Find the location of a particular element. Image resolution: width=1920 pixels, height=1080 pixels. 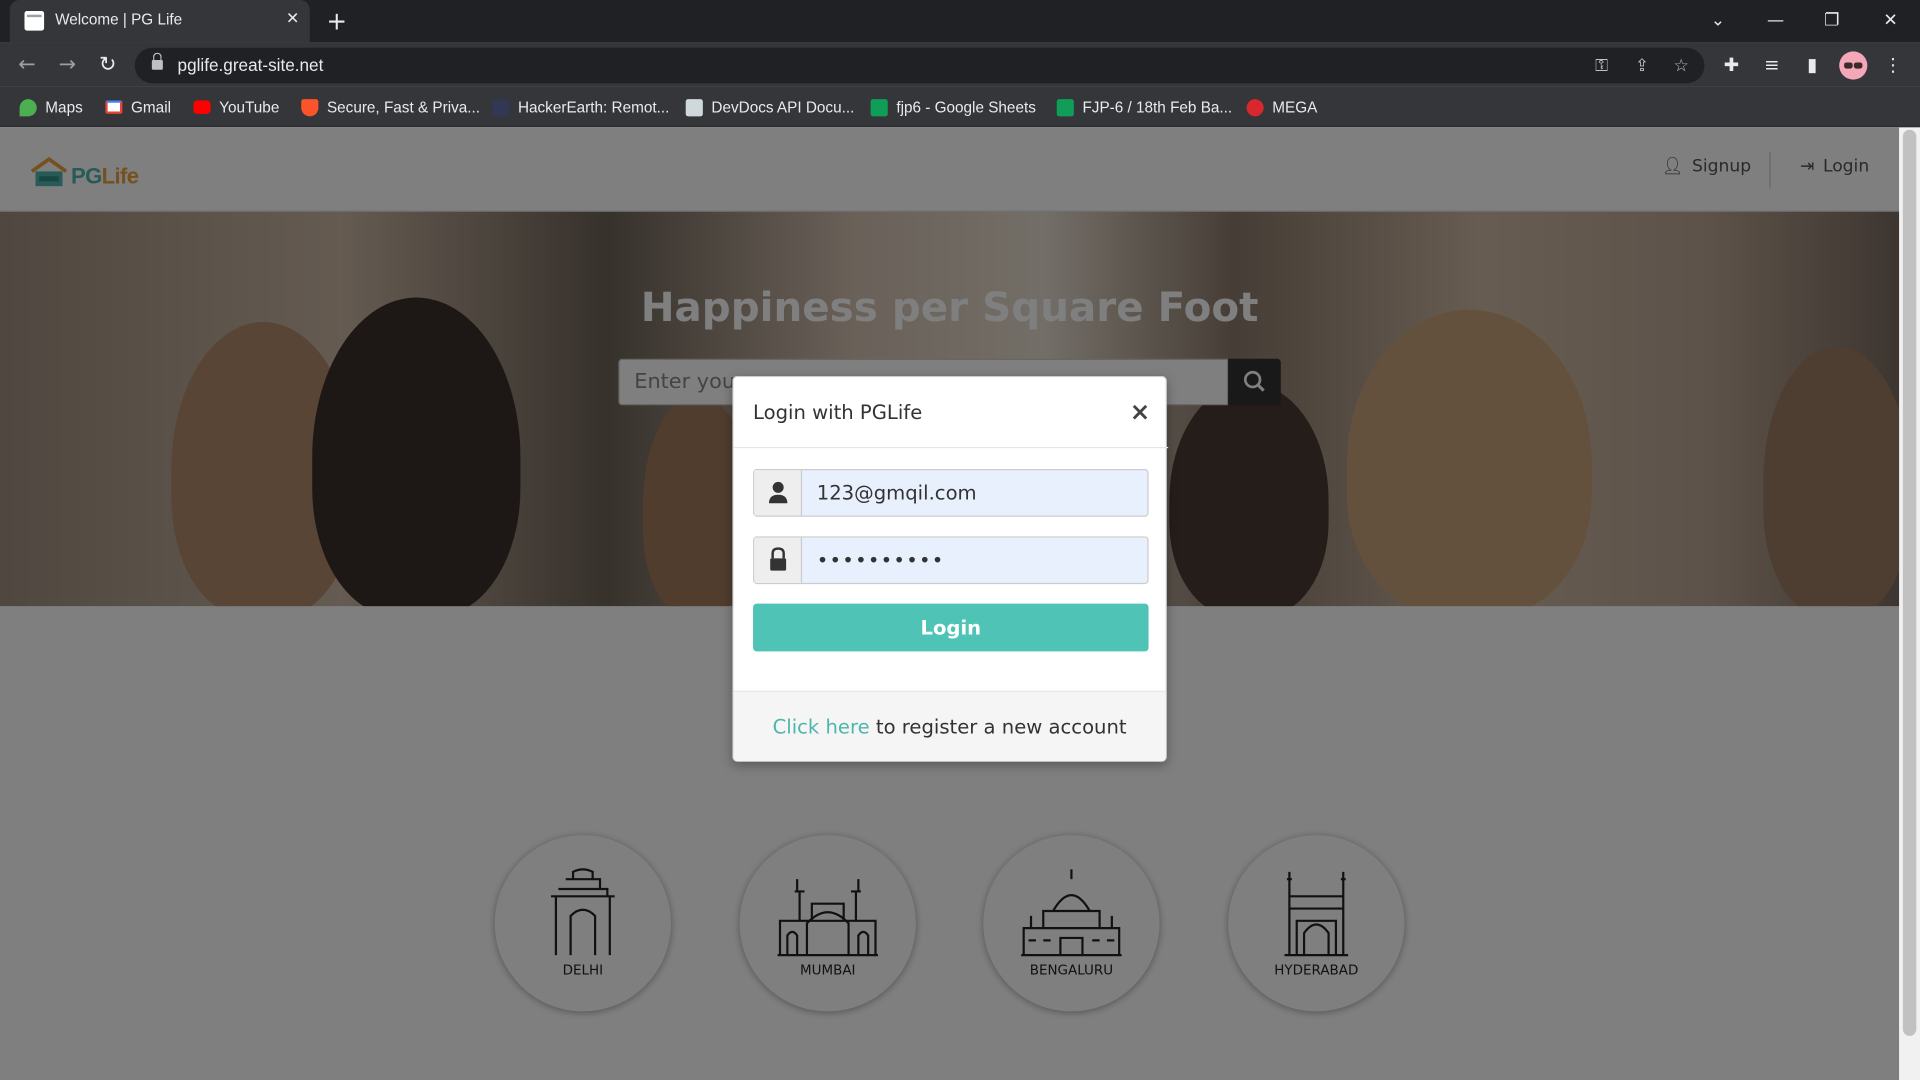

extensions-icon: ✚ is located at coordinates (1731, 64).